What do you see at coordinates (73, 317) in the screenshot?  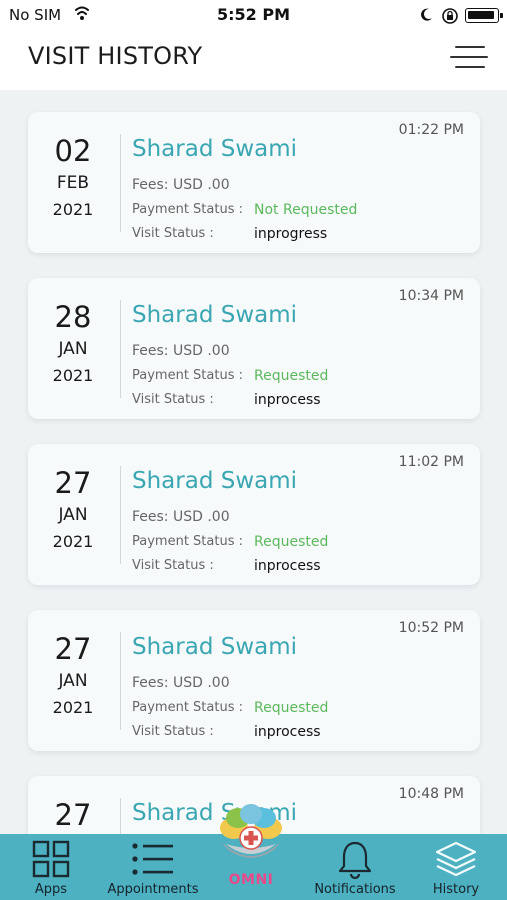 I see `visit-day: 28` at bounding box center [73, 317].